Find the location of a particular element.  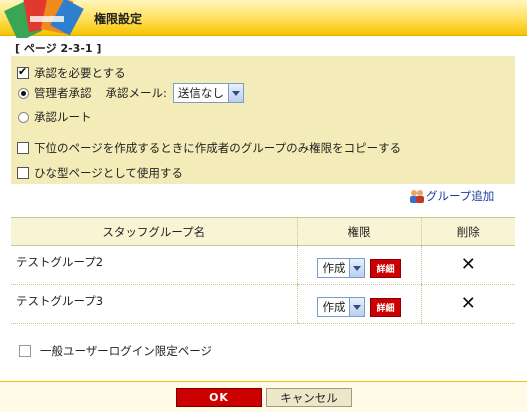

require-approval-option: 承認を必要とする is located at coordinates (71, 73).